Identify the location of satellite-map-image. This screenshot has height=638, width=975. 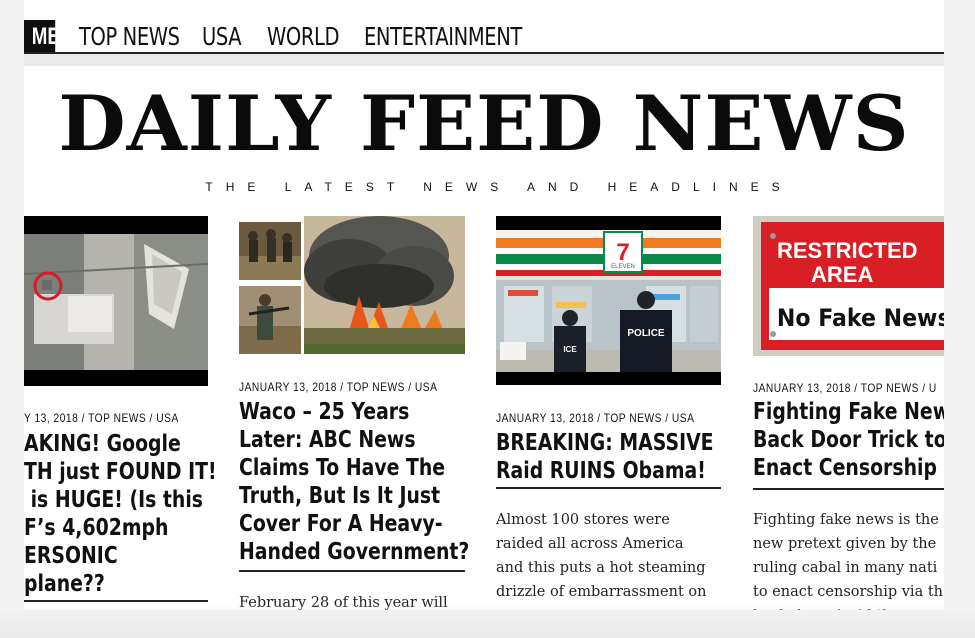
(116, 302).